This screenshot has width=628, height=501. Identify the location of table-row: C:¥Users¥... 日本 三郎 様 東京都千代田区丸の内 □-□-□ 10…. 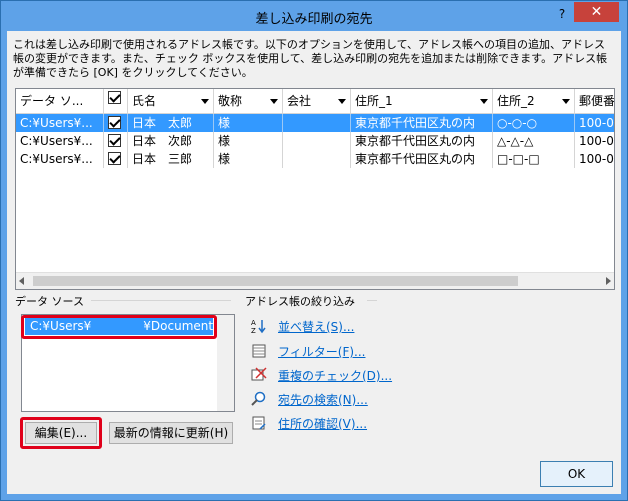
(315, 159).